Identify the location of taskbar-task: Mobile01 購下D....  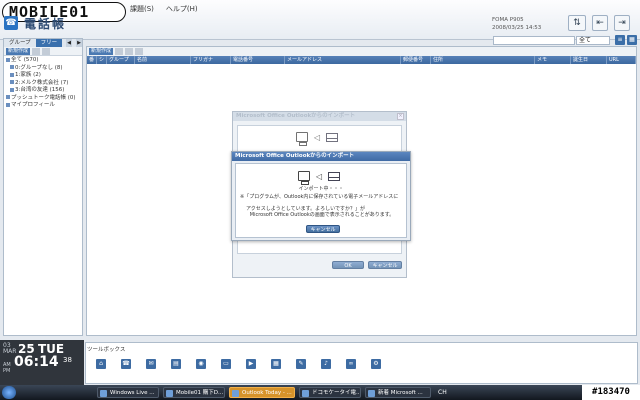
(194, 392).